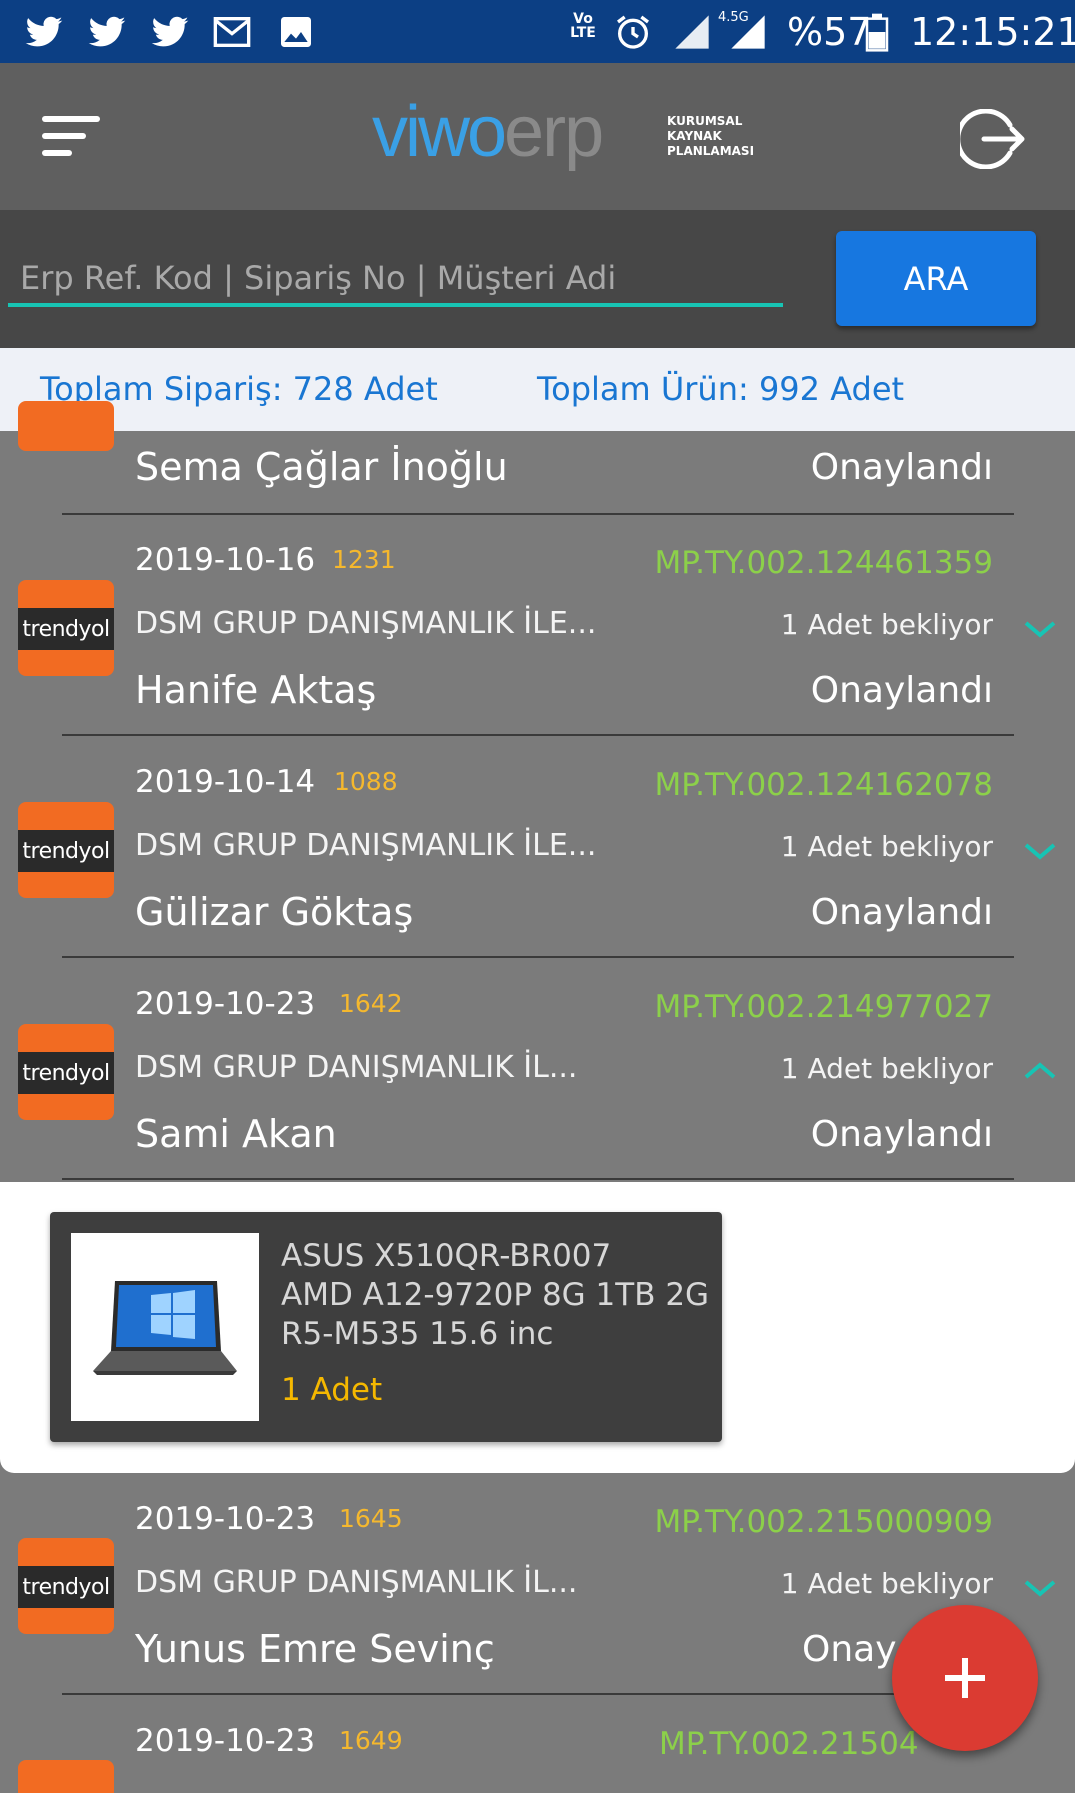 This screenshot has width=1075, height=1793. I want to click on add-order-button, so click(965, 1678).